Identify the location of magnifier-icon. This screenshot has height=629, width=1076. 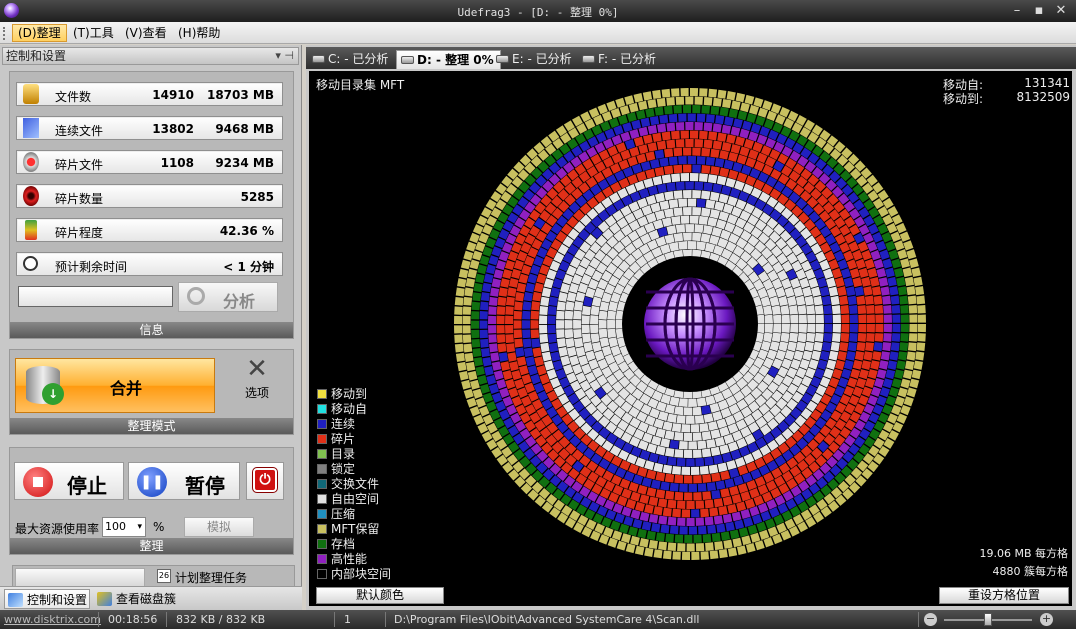
(196, 296).